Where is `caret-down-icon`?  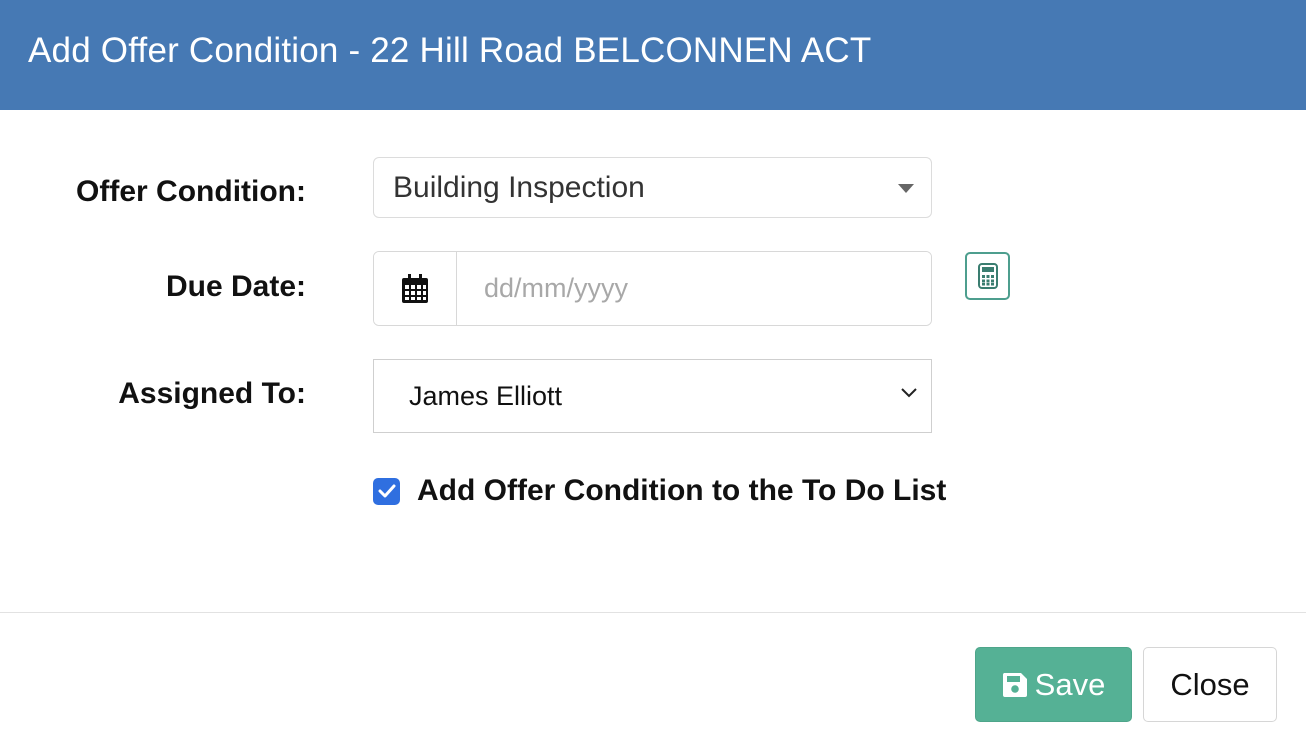
caret-down-icon is located at coordinates (906, 188).